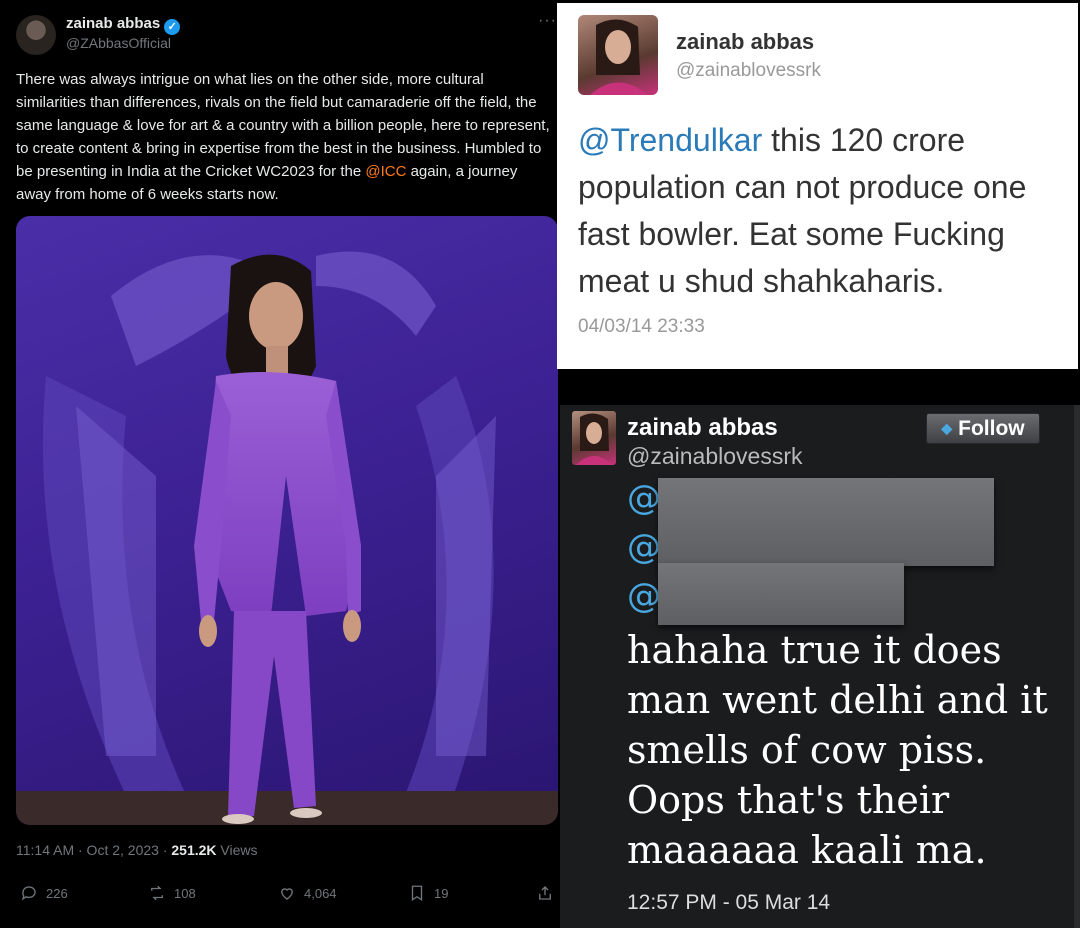  Describe the element at coordinates (93, 850) in the screenshot. I see `post-time: 11:14 AM · Oct 2, 2023 ·` at that location.